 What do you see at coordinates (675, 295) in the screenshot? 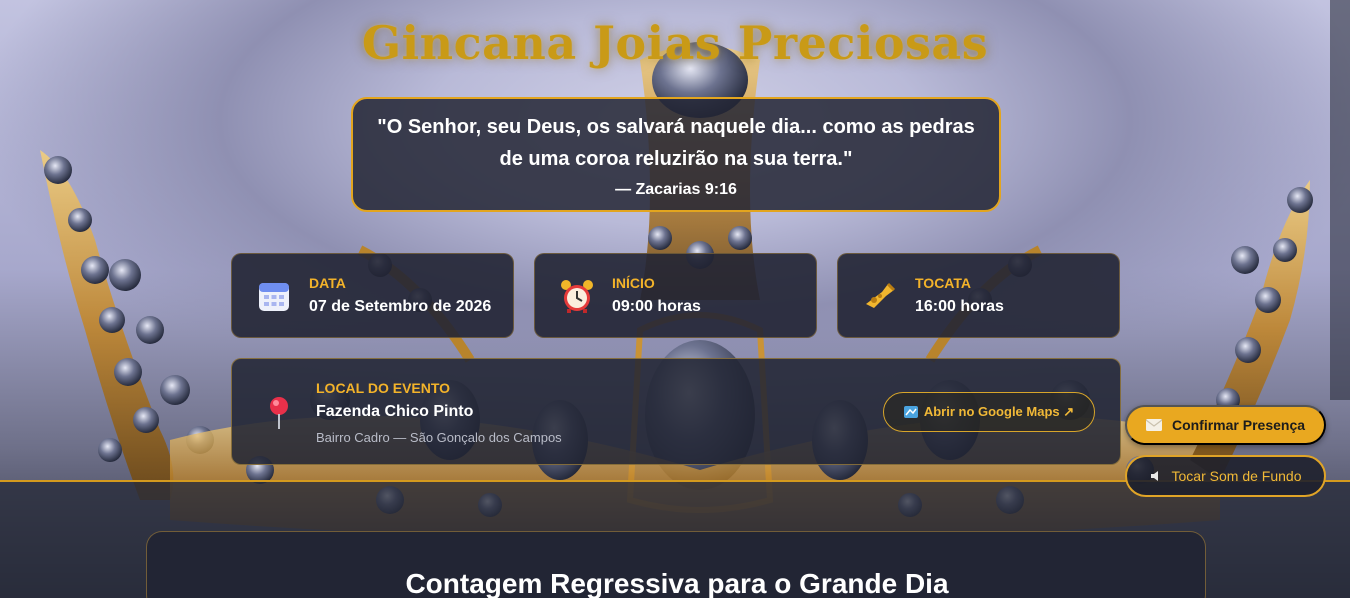
I see `start-card: INÍCIO 09:00 horas` at bounding box center [675, 295].